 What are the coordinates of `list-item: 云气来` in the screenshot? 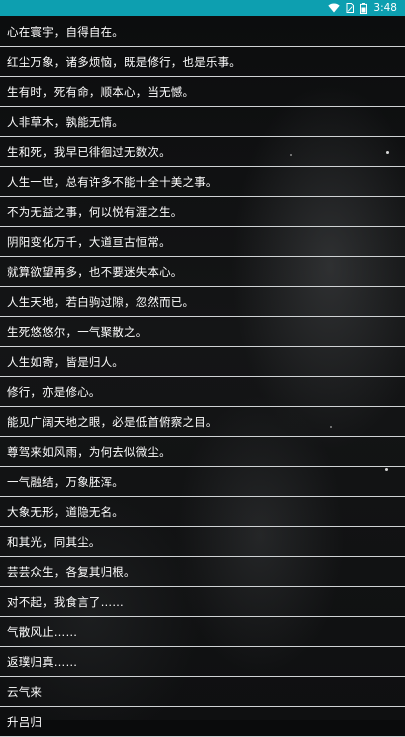 It's located at (202, 692).